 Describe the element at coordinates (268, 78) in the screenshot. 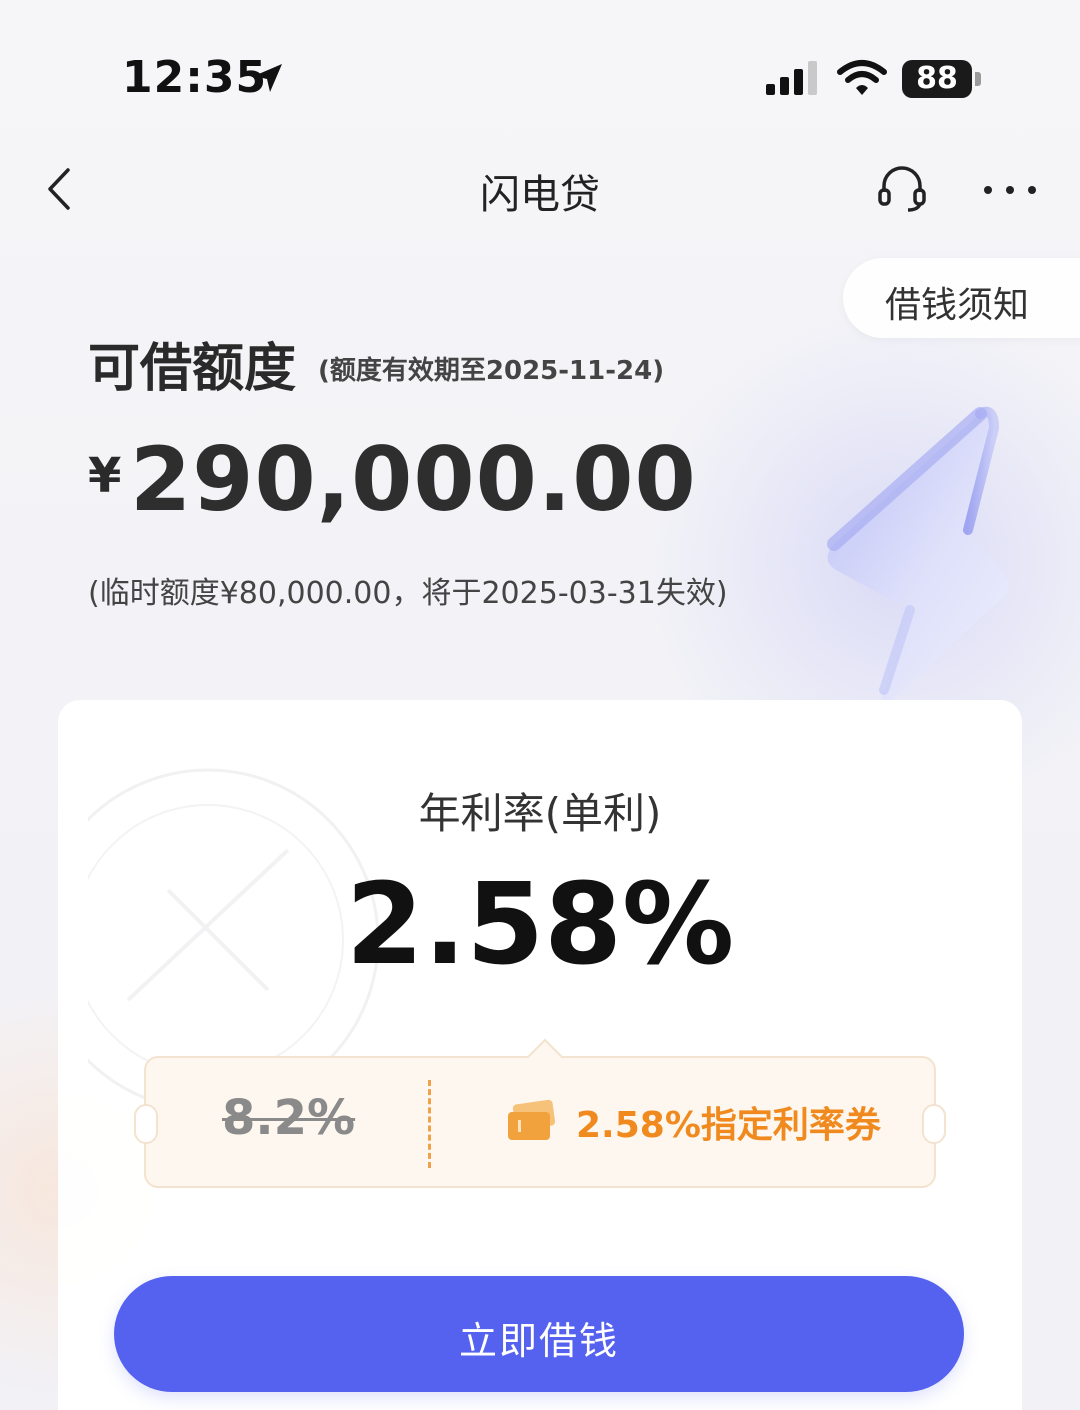

I see `location-arrow-icon` at that location.